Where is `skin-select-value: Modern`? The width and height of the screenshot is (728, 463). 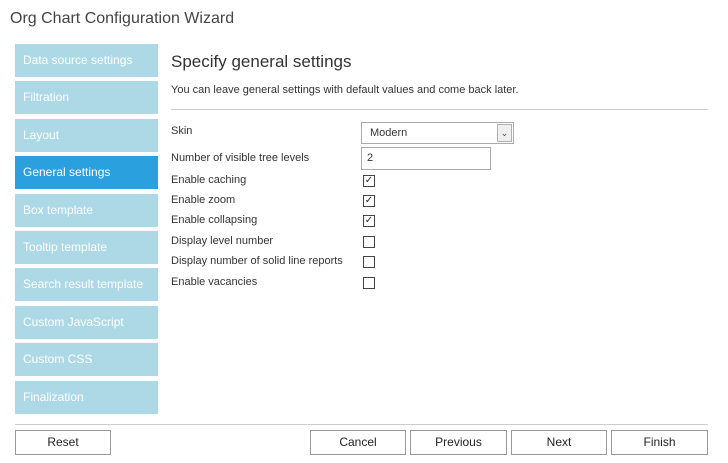 skin-select-value: Modern is located at coordinates (389, 133).